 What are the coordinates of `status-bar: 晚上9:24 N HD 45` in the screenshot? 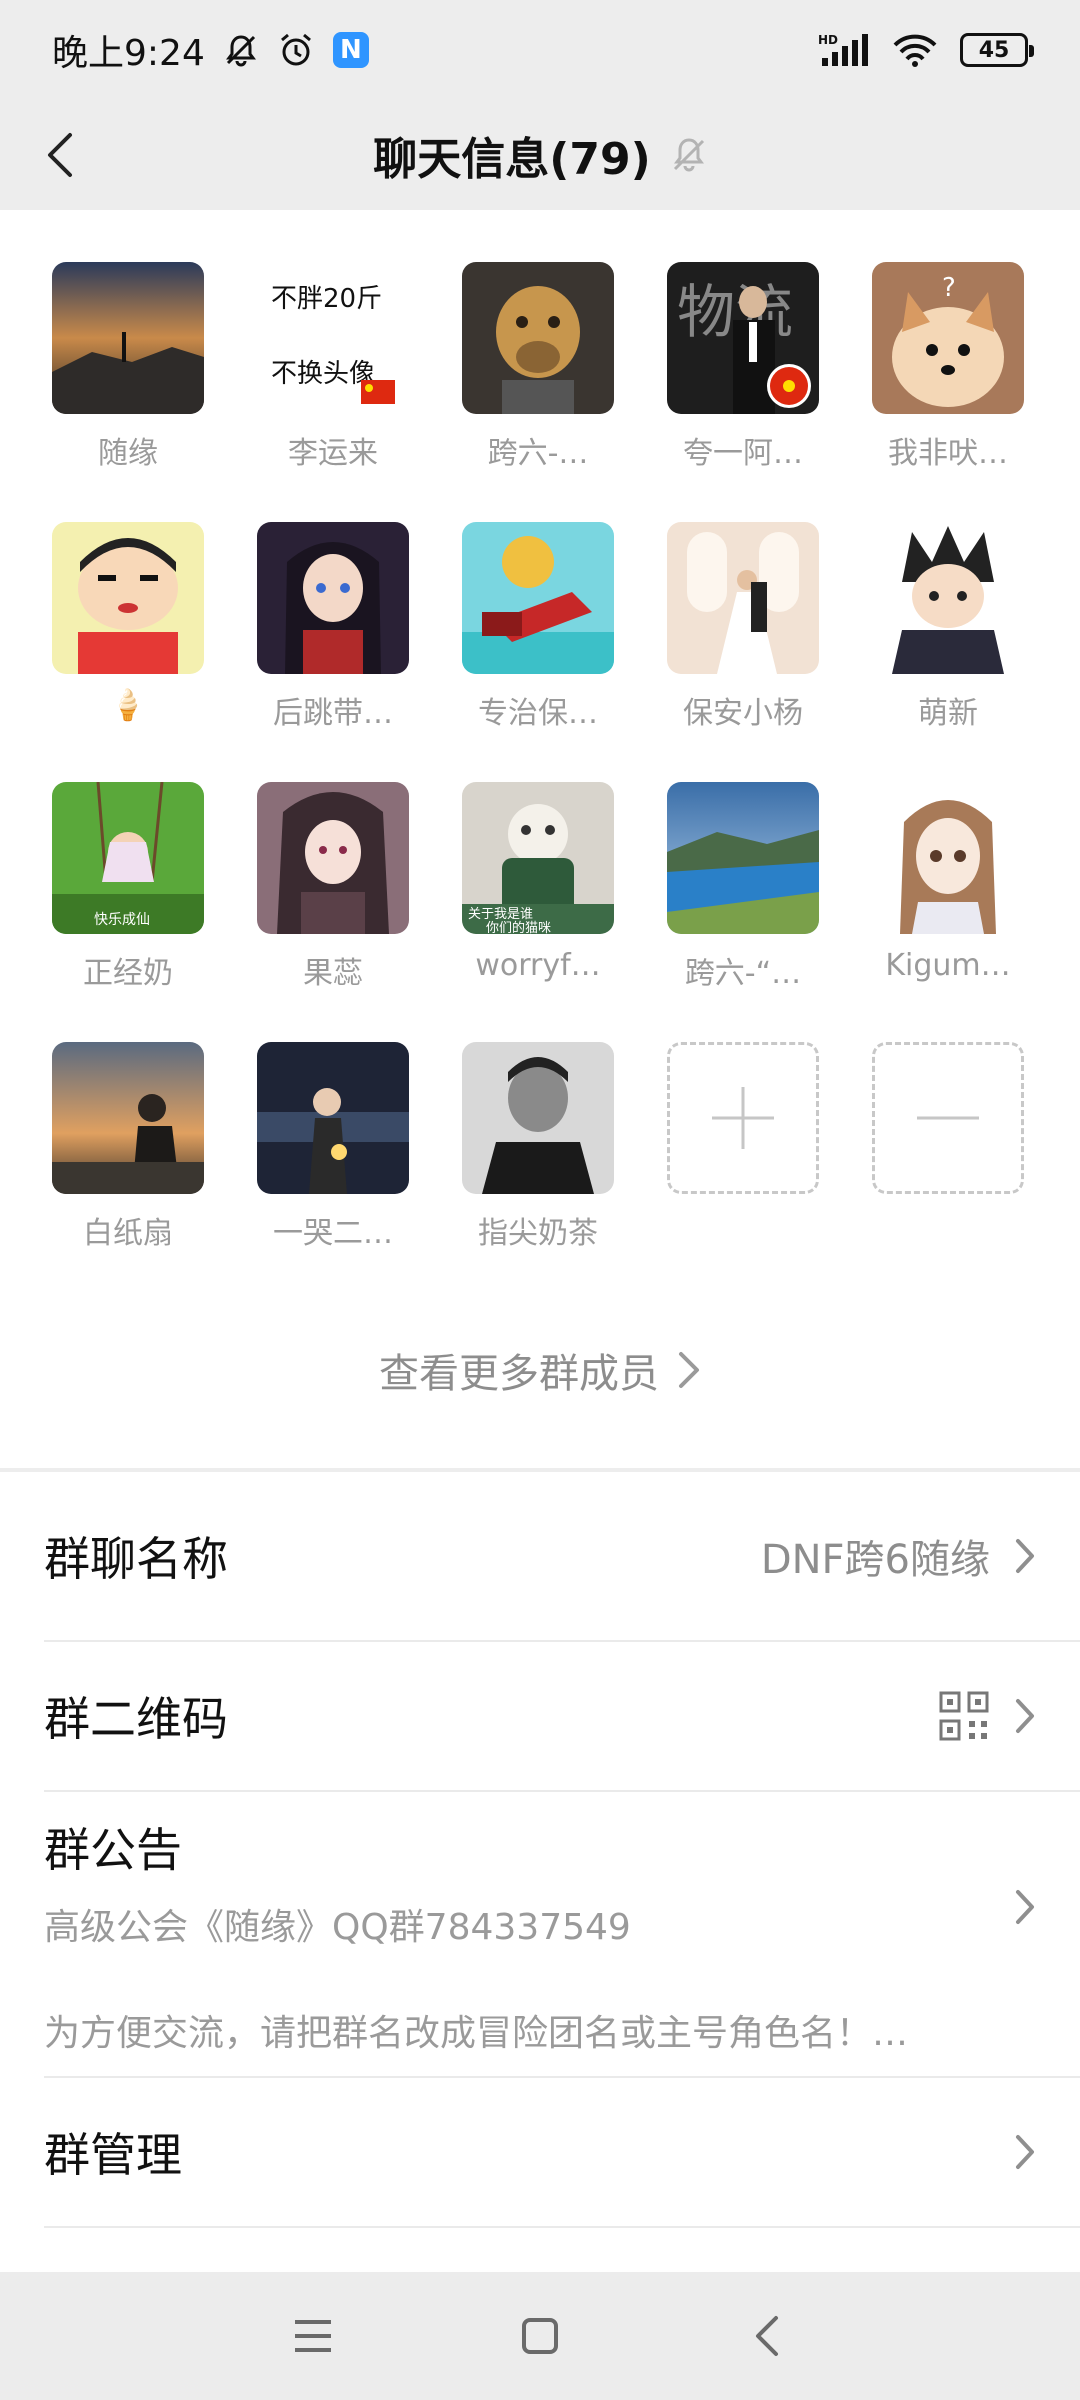 It's located at (540, 50).